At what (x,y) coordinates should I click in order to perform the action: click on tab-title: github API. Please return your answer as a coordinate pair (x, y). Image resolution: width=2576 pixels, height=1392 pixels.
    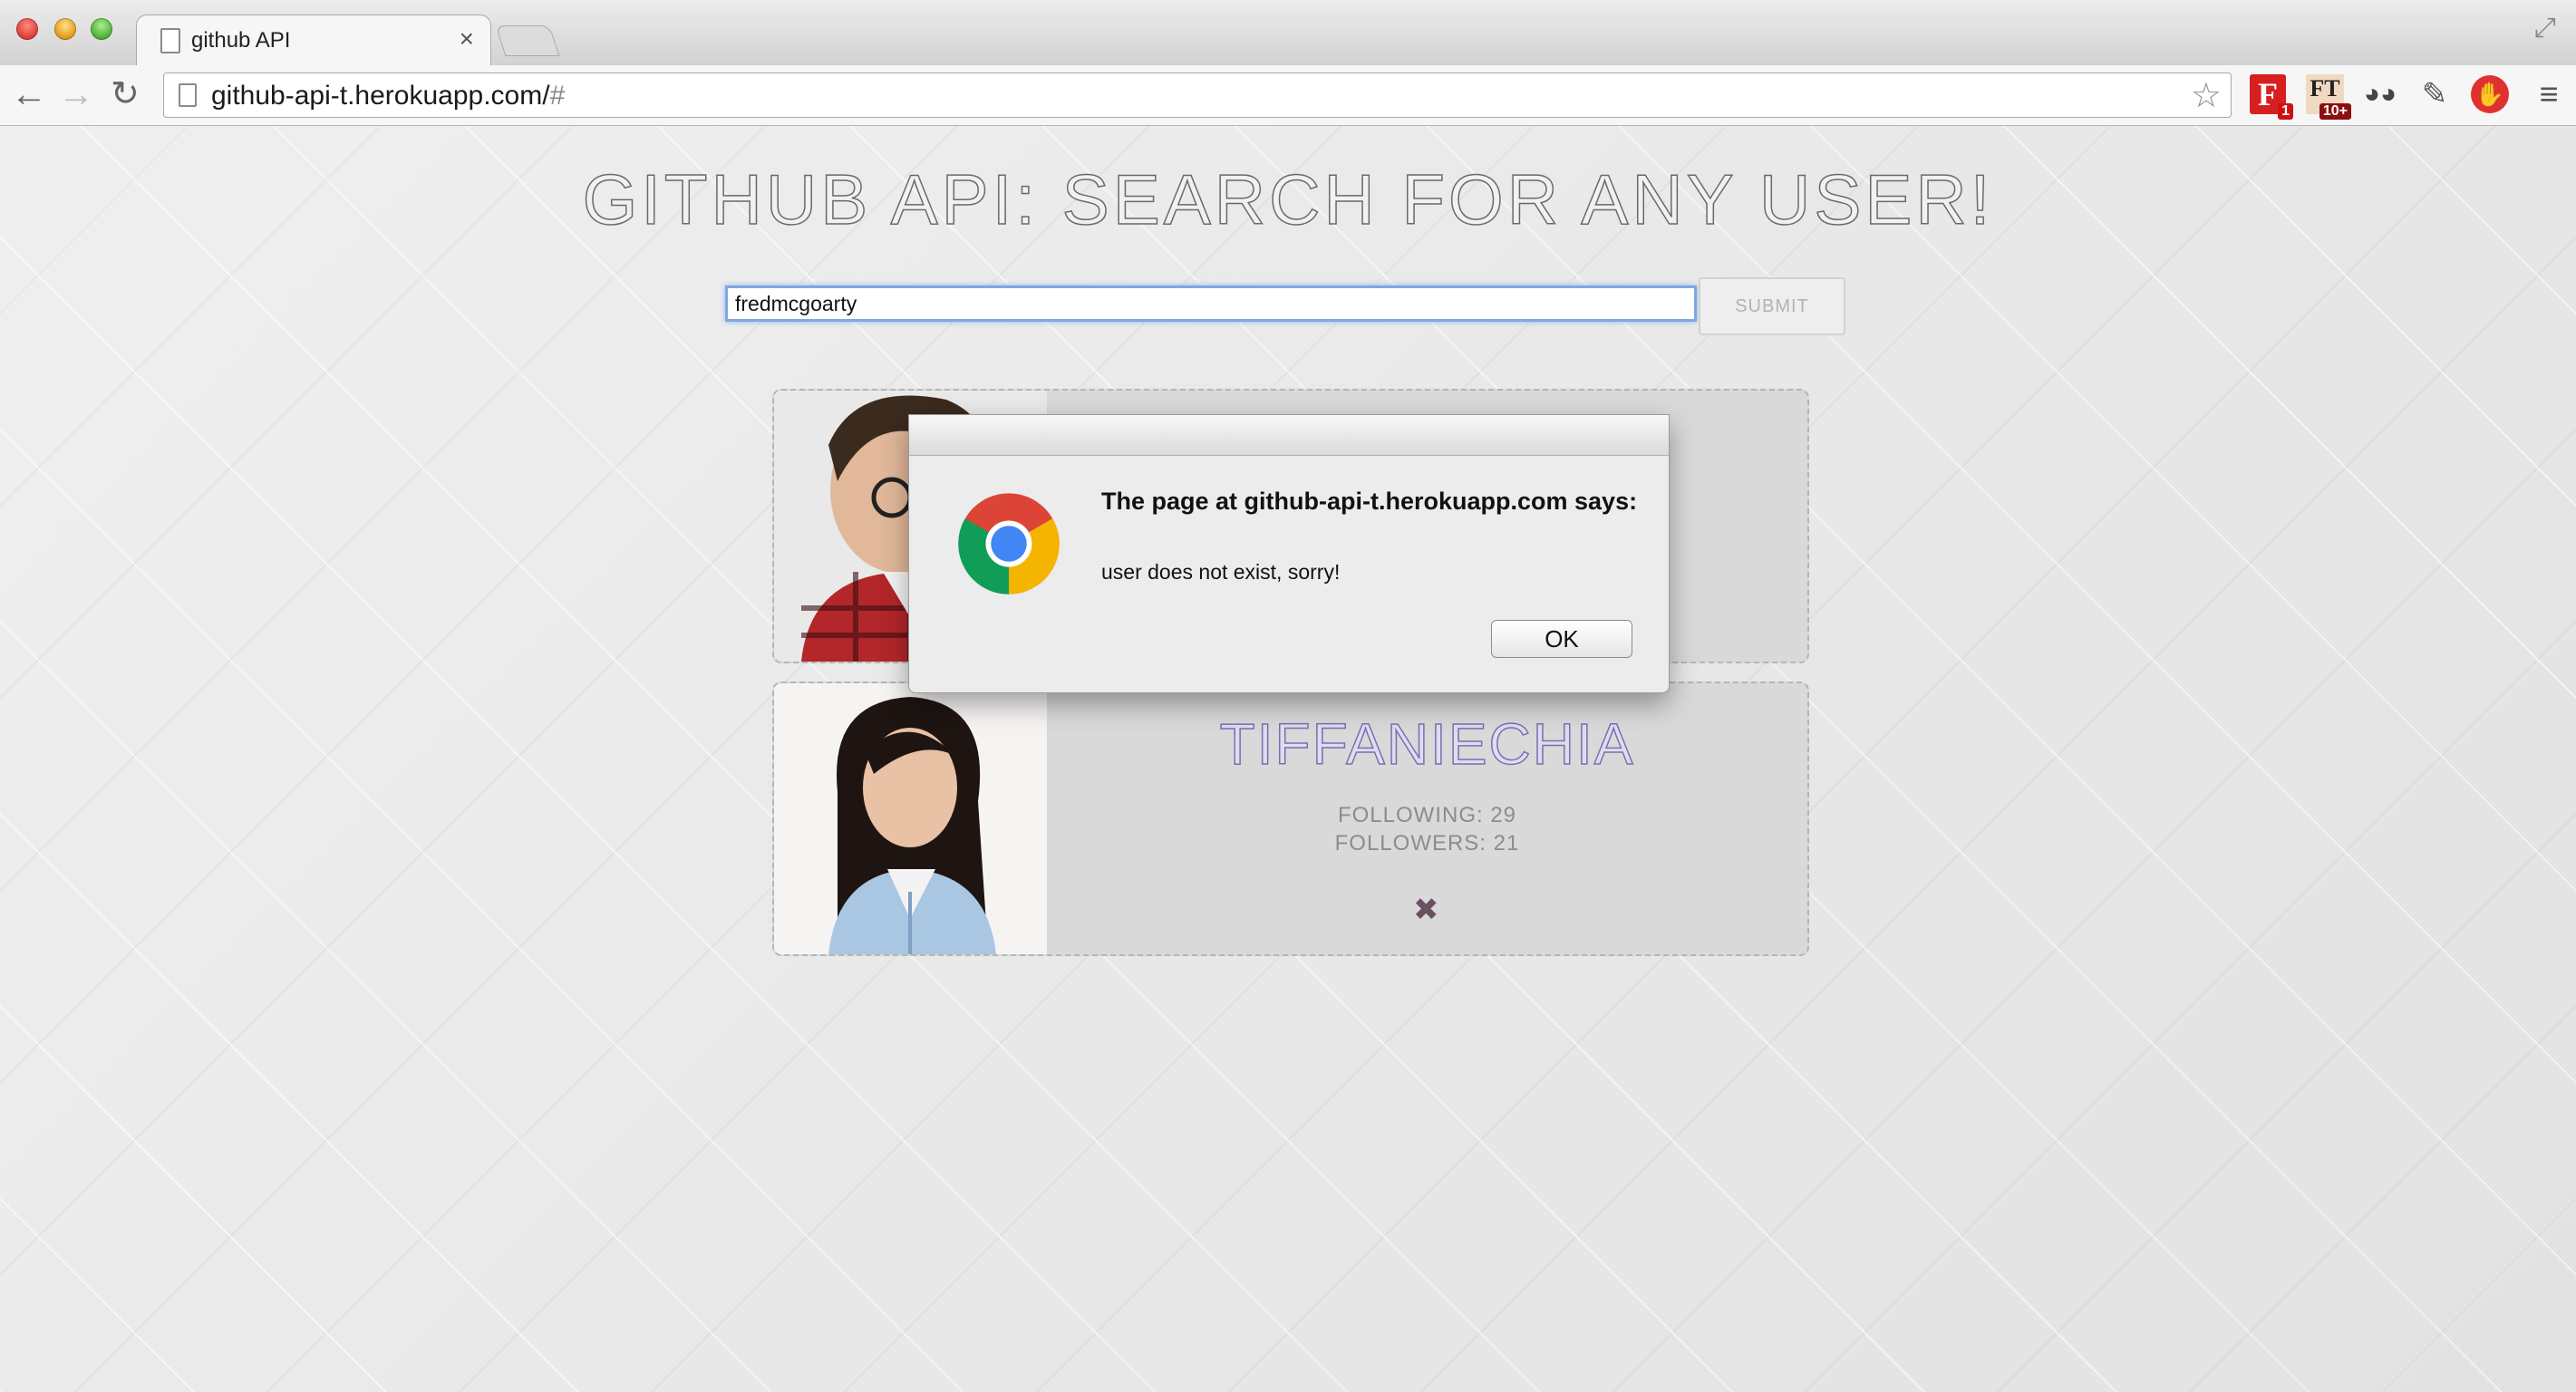
    Looking at the image, I should click on (241, 40).